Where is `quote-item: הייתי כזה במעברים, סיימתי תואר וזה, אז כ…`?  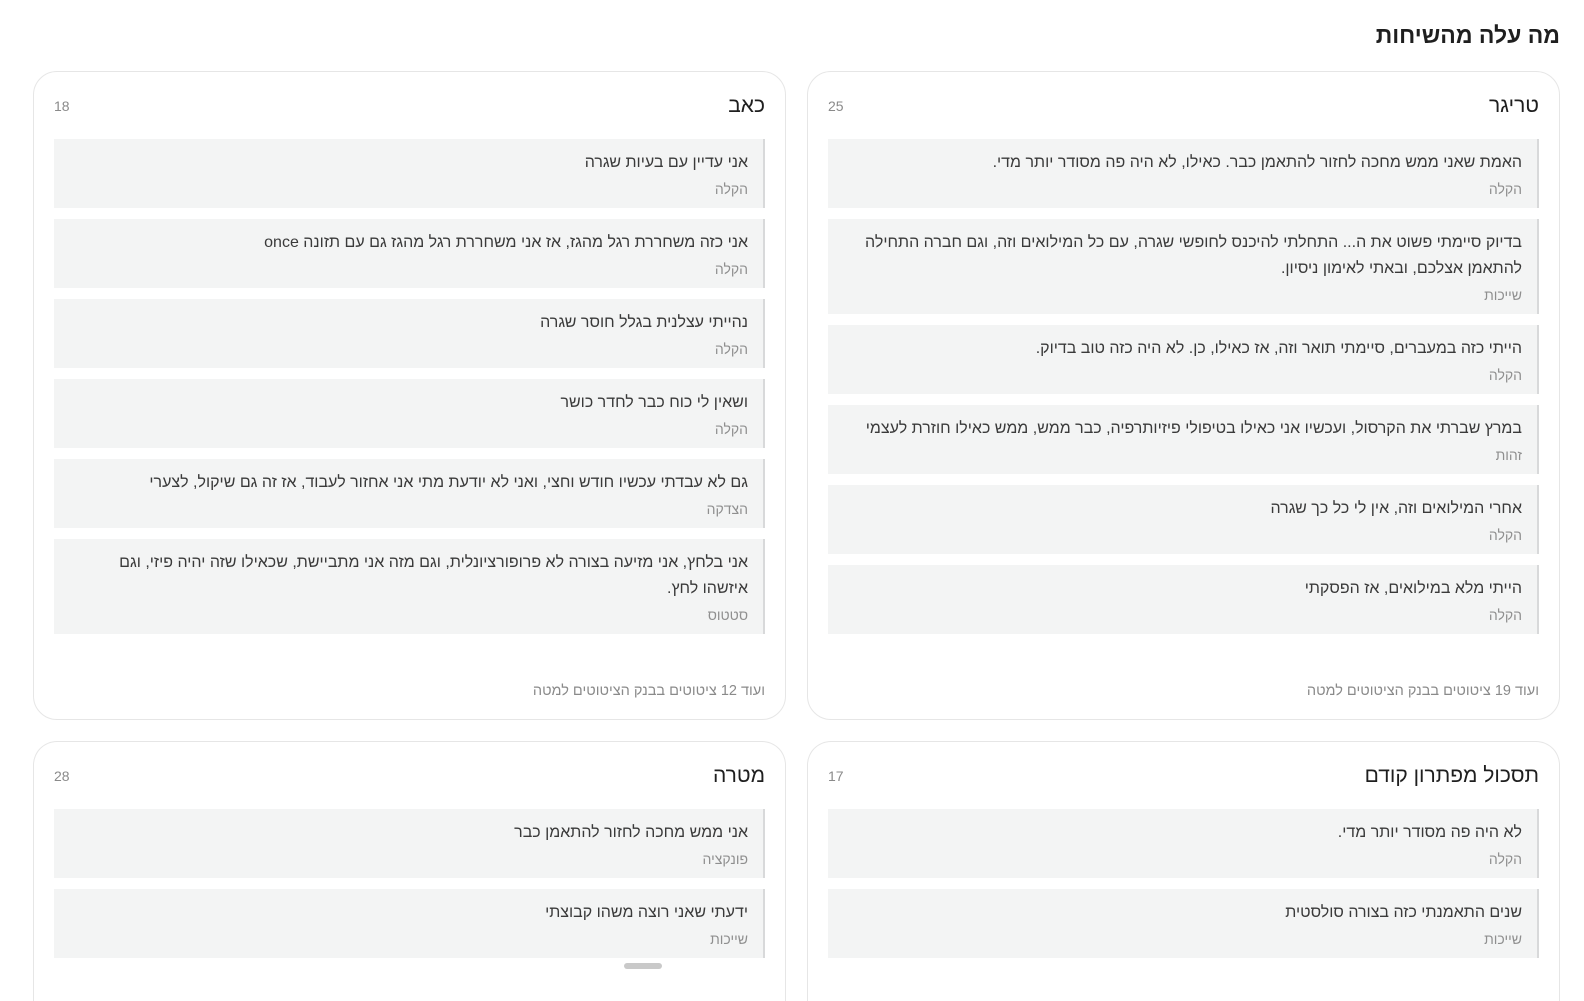 quote-item: הייתי כזה במעברים, סיימתי תואר וזה, אז כ… is located at coordinates (1183, 359).